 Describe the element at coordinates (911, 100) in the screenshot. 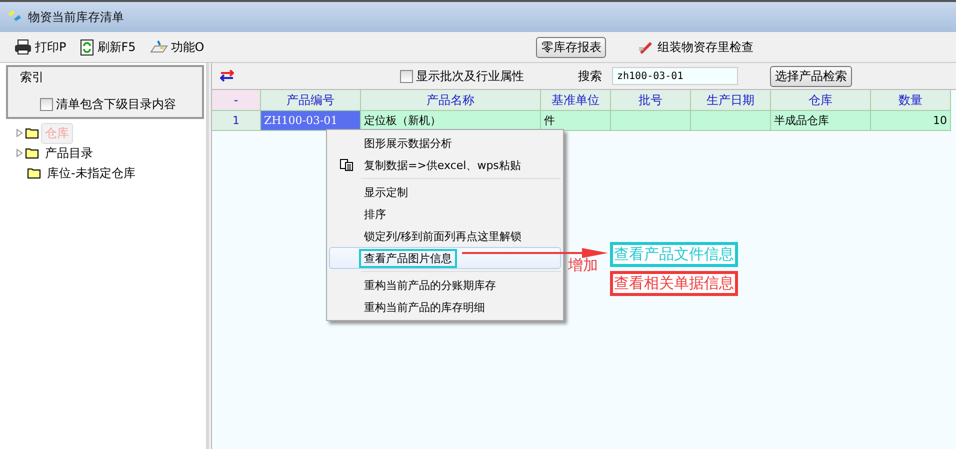

I see `column-header: 数量` at that location.